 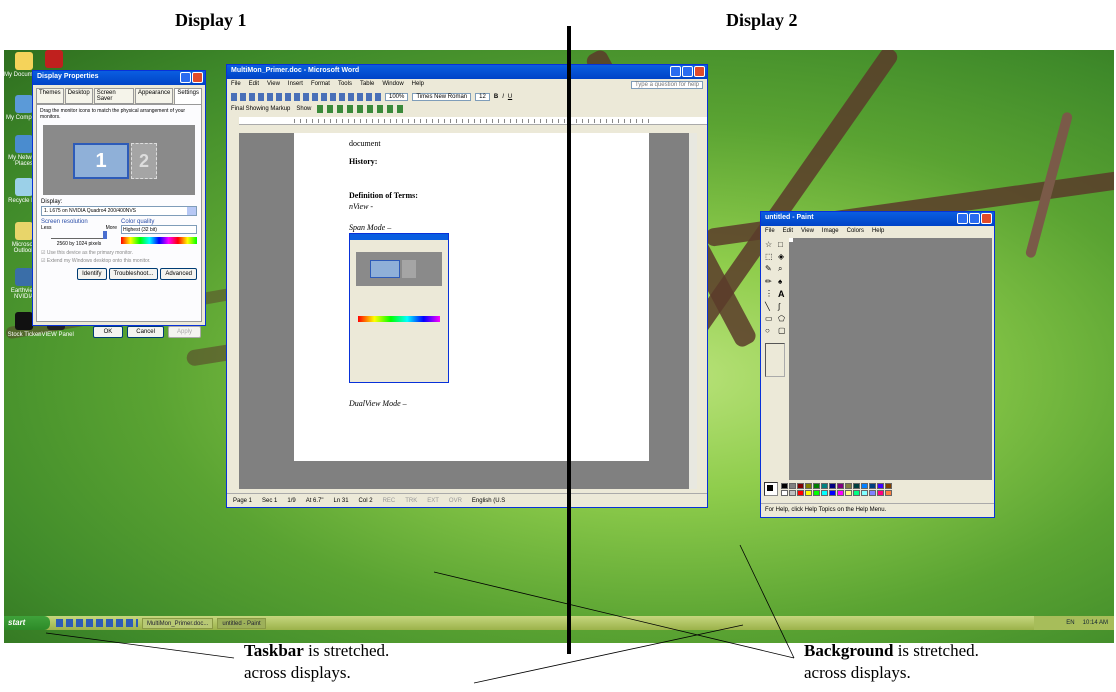 I want to click on bold-button: B, so click(x=496, y=97).